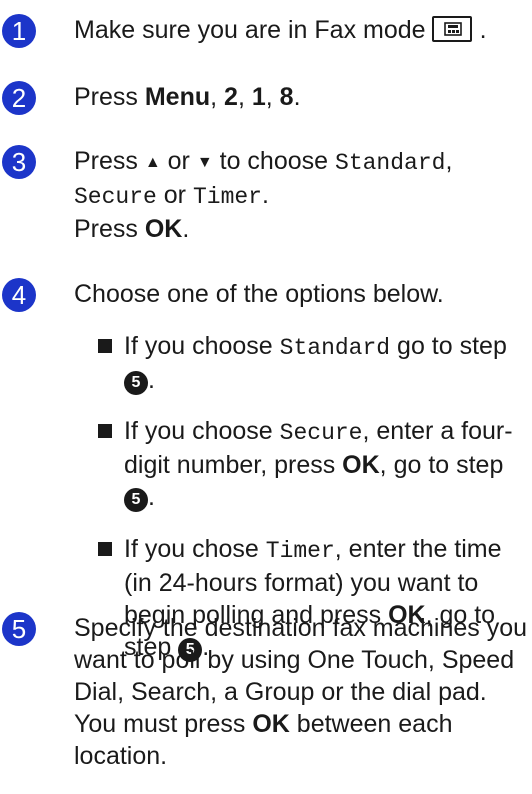  What do you see at coordinates (451, 29) in the screenshot?
I see `fax-mode-key-icon` at bounding box center [451, 29].